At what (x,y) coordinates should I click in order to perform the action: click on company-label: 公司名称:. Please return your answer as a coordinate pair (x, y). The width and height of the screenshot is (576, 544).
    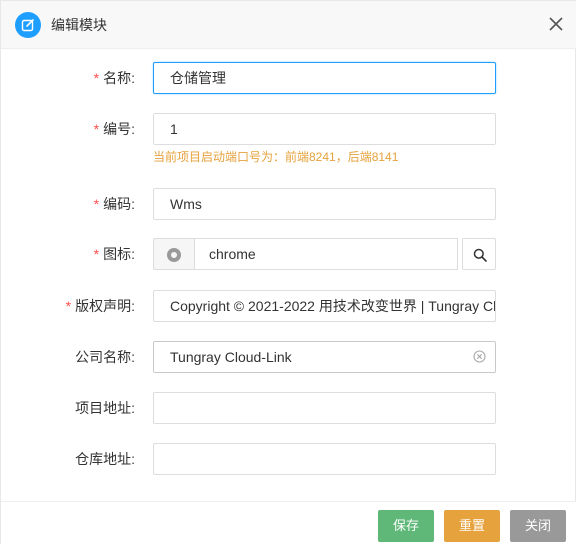
    Looking at the image, I should click on (105, 357).